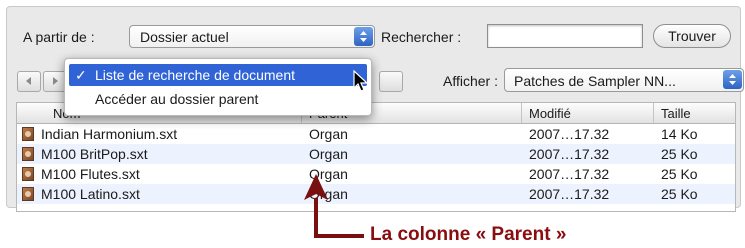  I want to click on pointer-cursor-icon, so click(361, 81).